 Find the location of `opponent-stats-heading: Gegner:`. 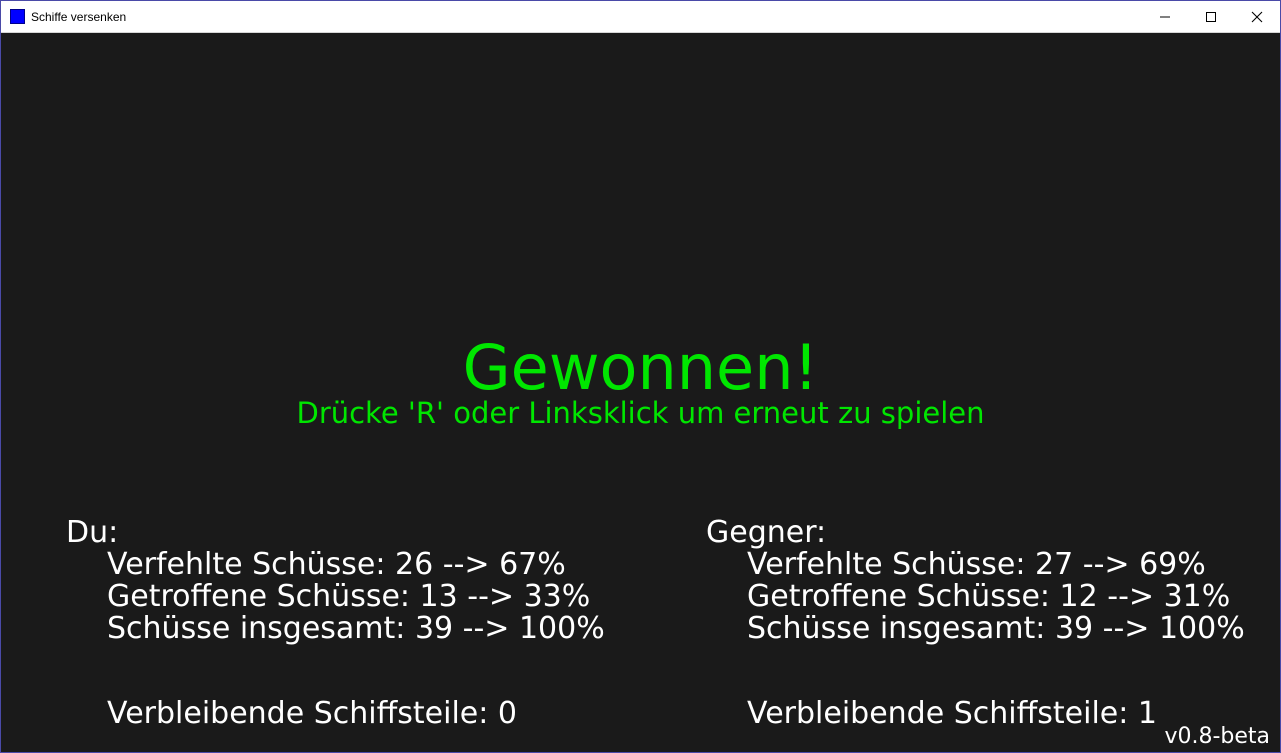

opponent-stats-heading: Gegner: is located at coordinates (766, 532).